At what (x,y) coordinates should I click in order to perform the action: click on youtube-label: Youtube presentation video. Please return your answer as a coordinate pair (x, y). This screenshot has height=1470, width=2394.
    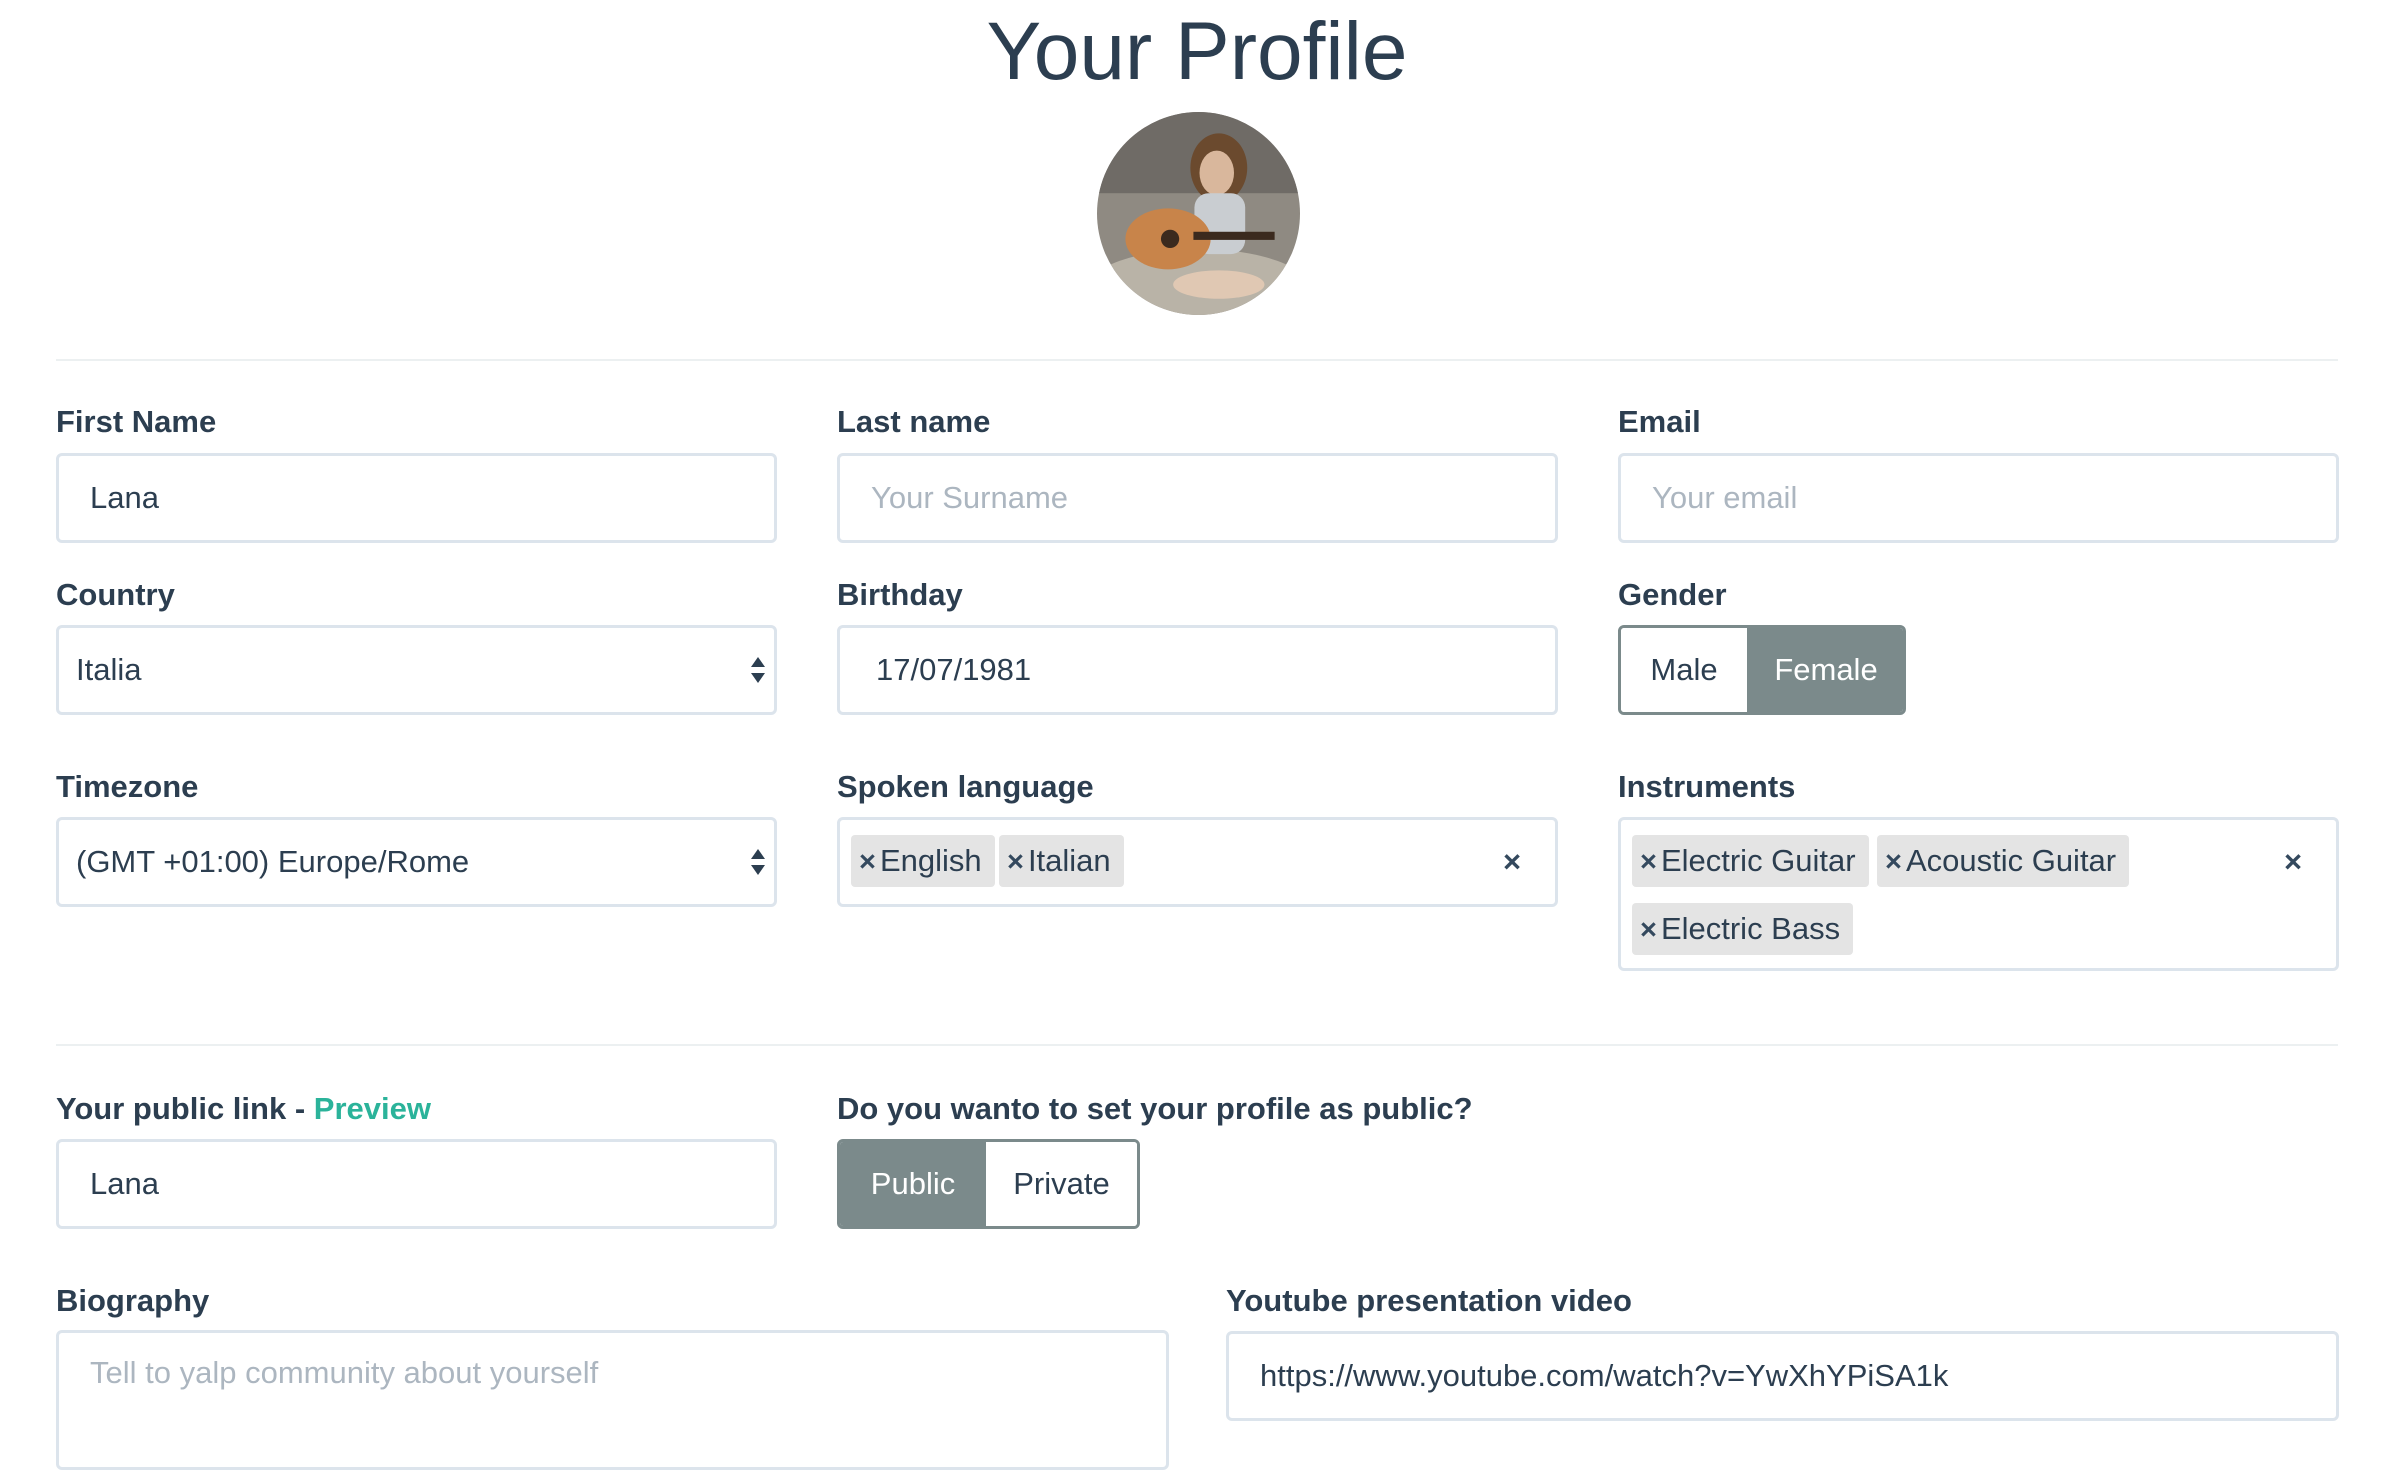
    Looking at the image, I should click on (1429, 1300).